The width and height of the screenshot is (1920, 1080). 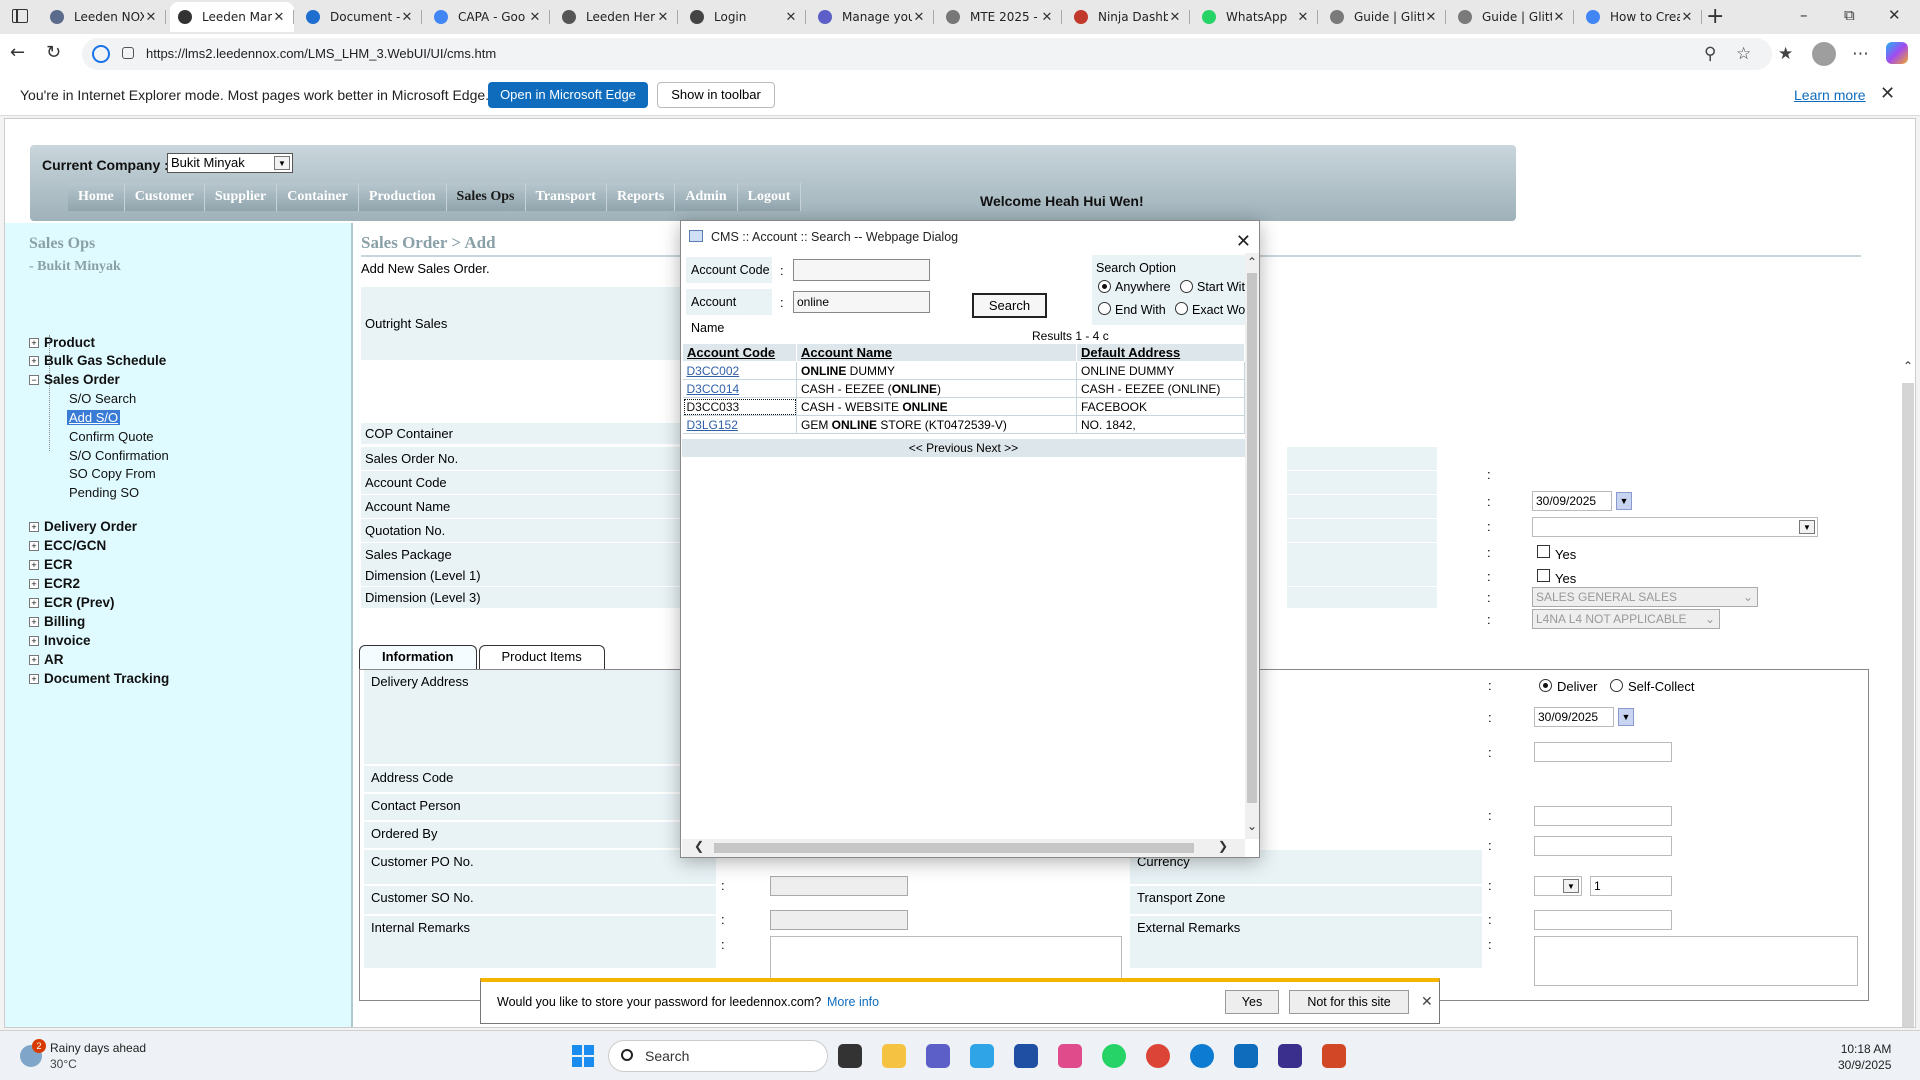 I want to click on sidebar-item-label: AR, so click(x=54, y=659).